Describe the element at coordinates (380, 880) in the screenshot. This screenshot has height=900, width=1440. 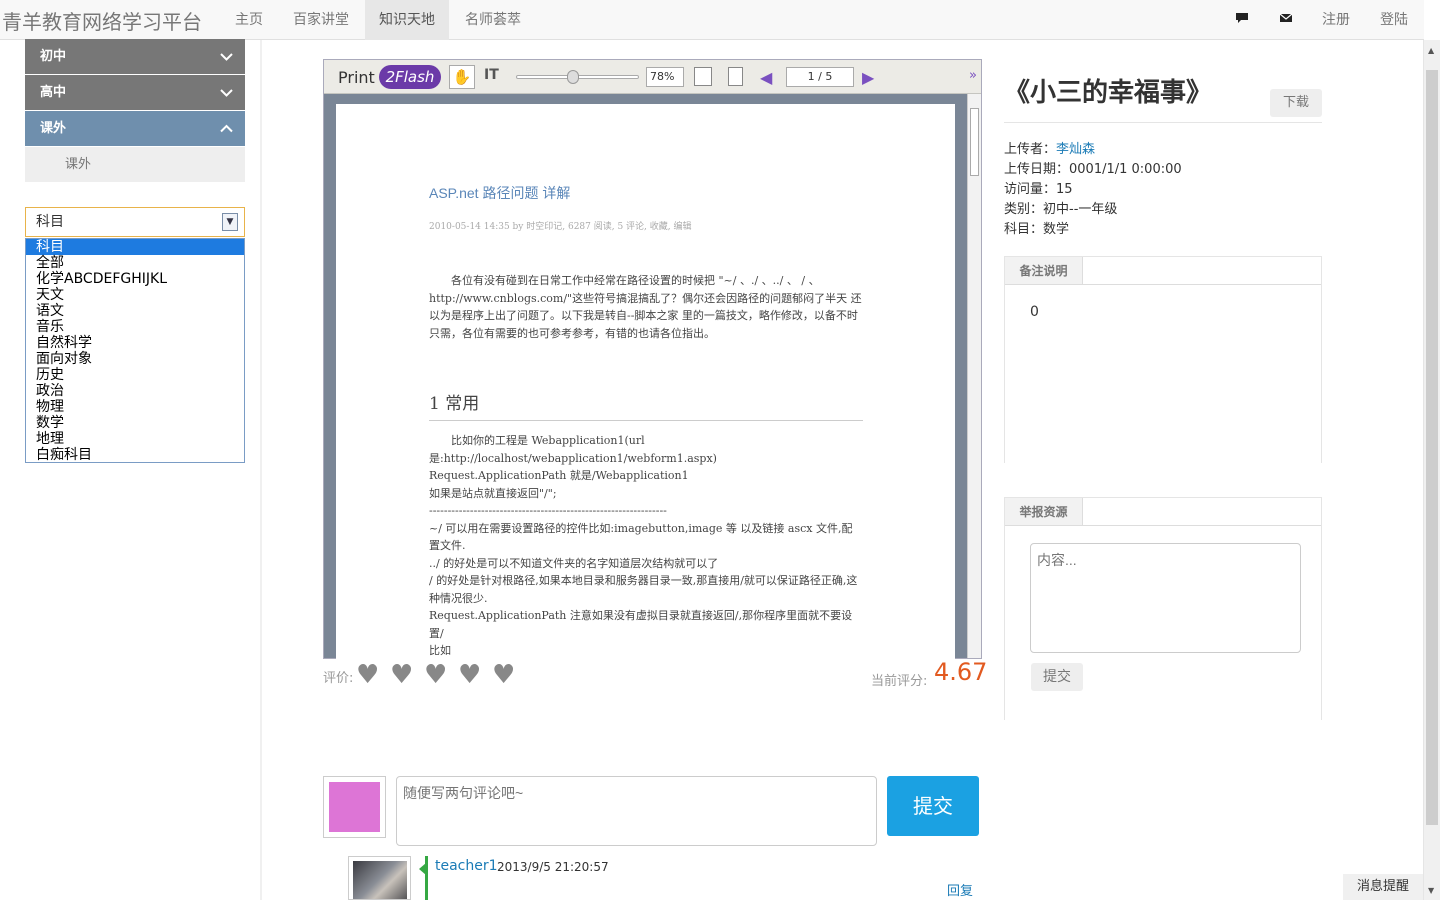
I see `comment-avatar-image` at that location.